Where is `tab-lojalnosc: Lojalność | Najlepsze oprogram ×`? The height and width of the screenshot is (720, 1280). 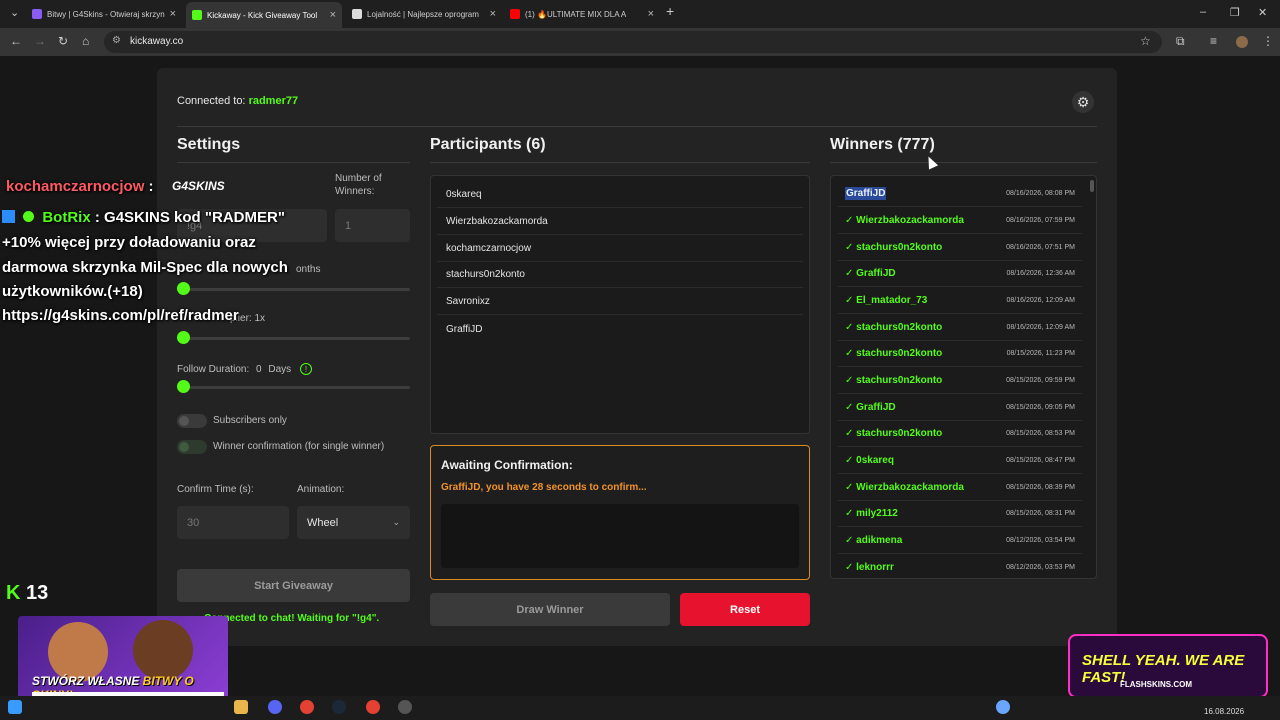
tab-lojalnosc: Lojalność | Najlepsze oprogram × is located at coordinates (424, 14).